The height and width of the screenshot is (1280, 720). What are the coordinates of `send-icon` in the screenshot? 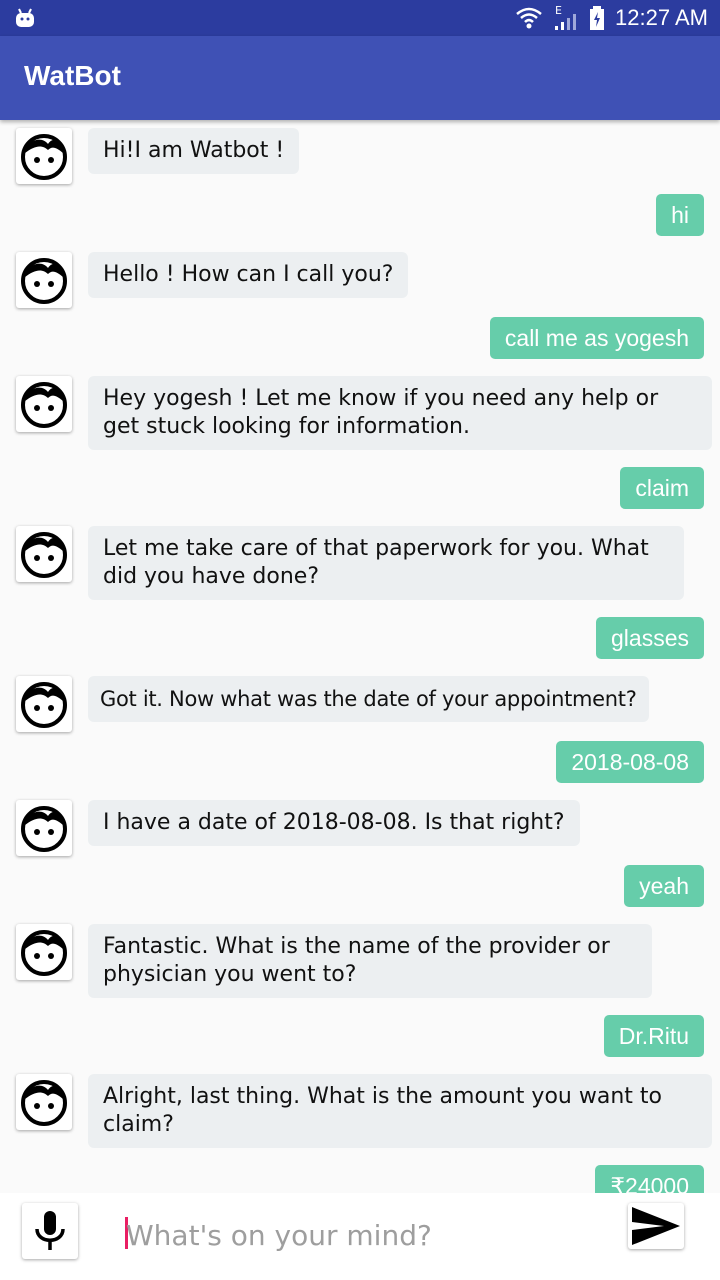 It's located at (656, 1226).